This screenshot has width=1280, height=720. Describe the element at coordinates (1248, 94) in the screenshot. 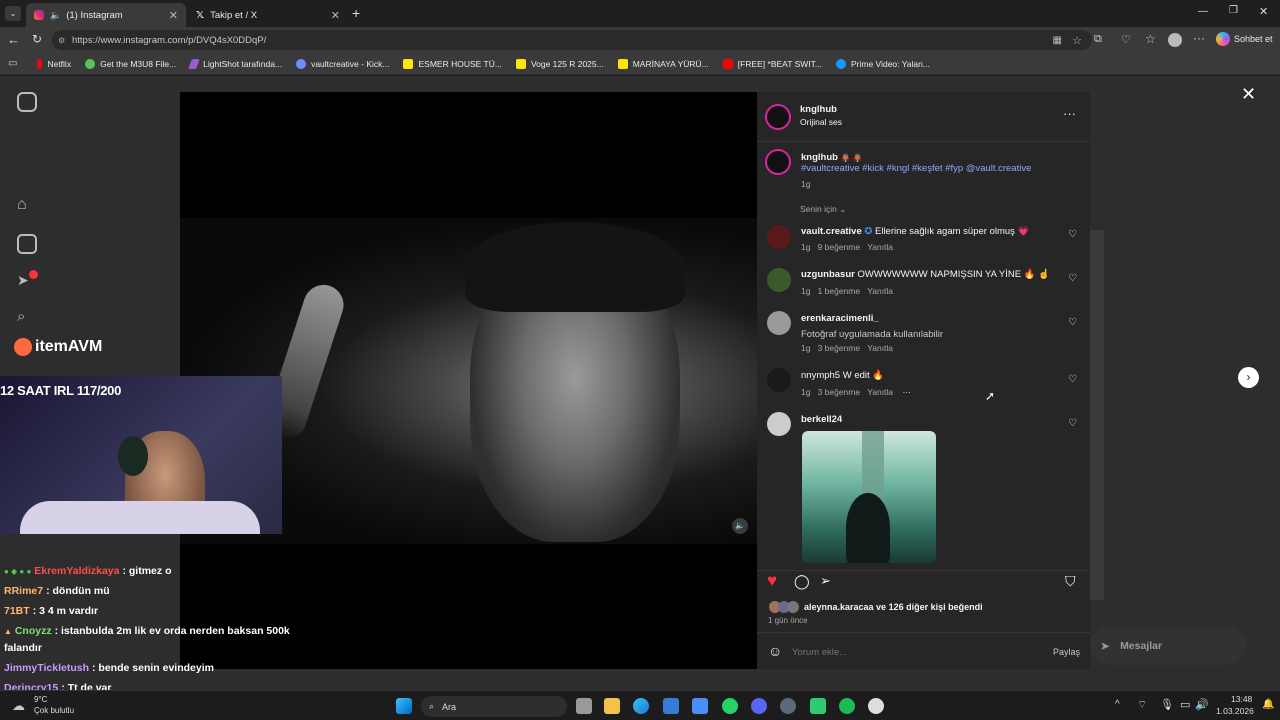

I see `close-modal-icon: ✕` at that location.